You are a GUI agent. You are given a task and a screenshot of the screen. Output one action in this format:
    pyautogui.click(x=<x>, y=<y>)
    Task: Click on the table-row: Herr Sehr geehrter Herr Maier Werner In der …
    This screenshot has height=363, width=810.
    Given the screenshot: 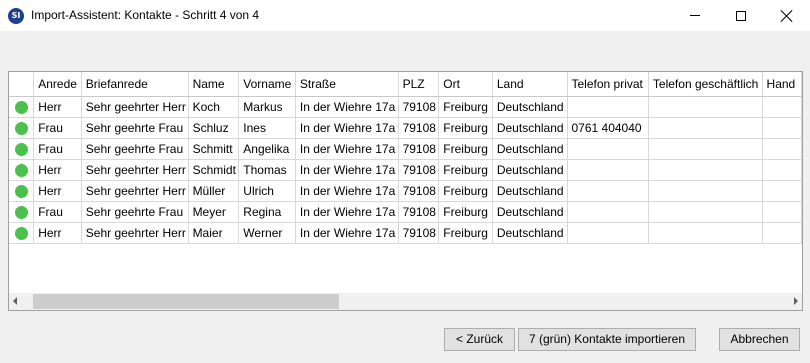 What is the action you would take?
    pyautogui.click(x=405, y=233)
    